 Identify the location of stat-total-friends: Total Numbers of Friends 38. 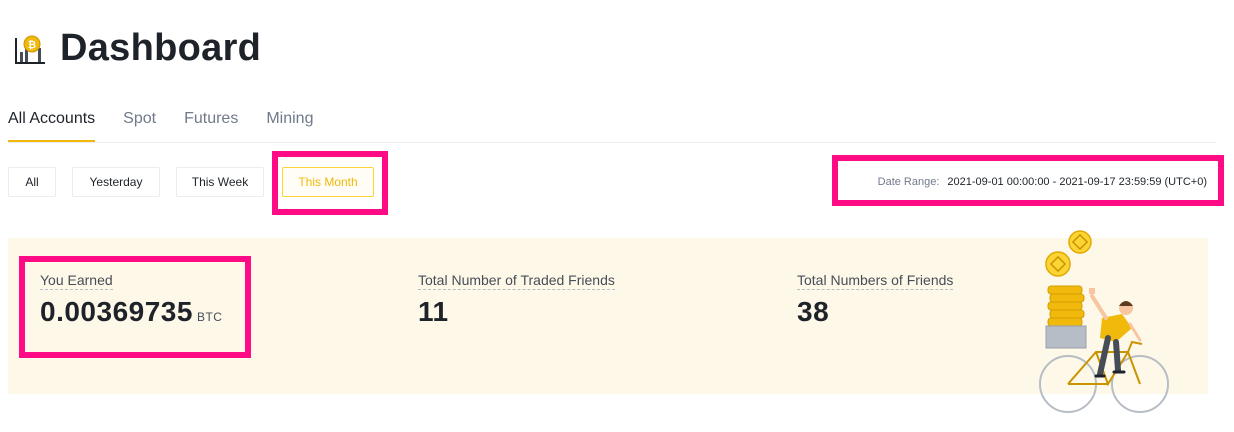
(875, 300).